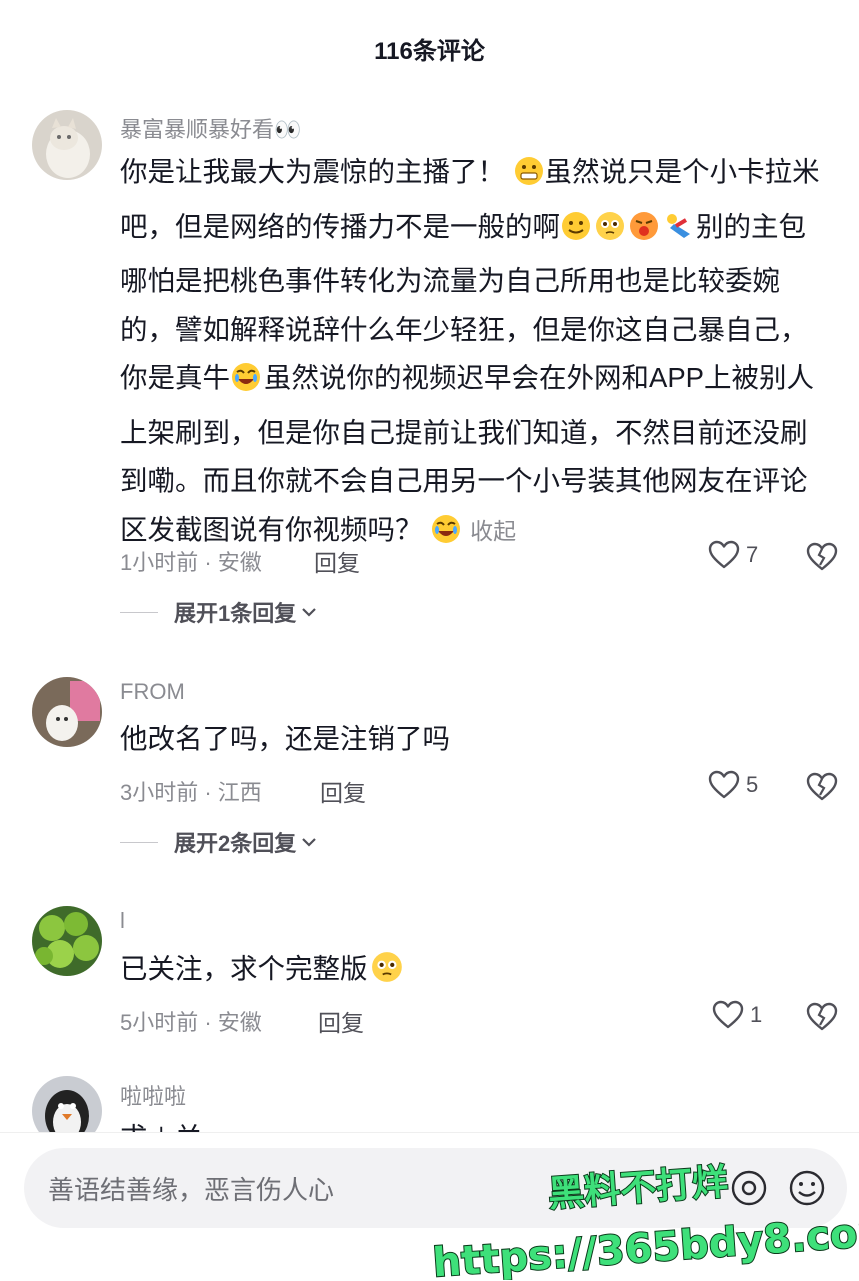 Image resolution: width=859 pixels, height=1281 pixels. I want to click on watermark: 黑料不打烊 https://365bdy8.com, so click(644, 1220).